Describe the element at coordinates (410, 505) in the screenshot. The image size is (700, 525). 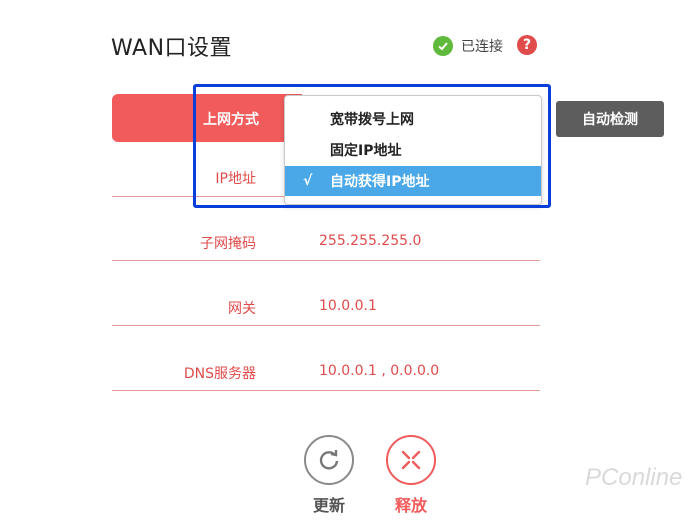
I see `release-label: 释放` at that location.